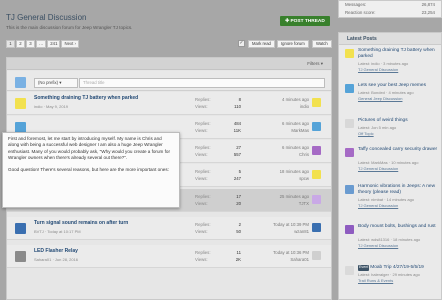  What do you see at coordinates (364, 268) in the screenshot?
I see `event-badge: Event` at bounding box center [364, 268].